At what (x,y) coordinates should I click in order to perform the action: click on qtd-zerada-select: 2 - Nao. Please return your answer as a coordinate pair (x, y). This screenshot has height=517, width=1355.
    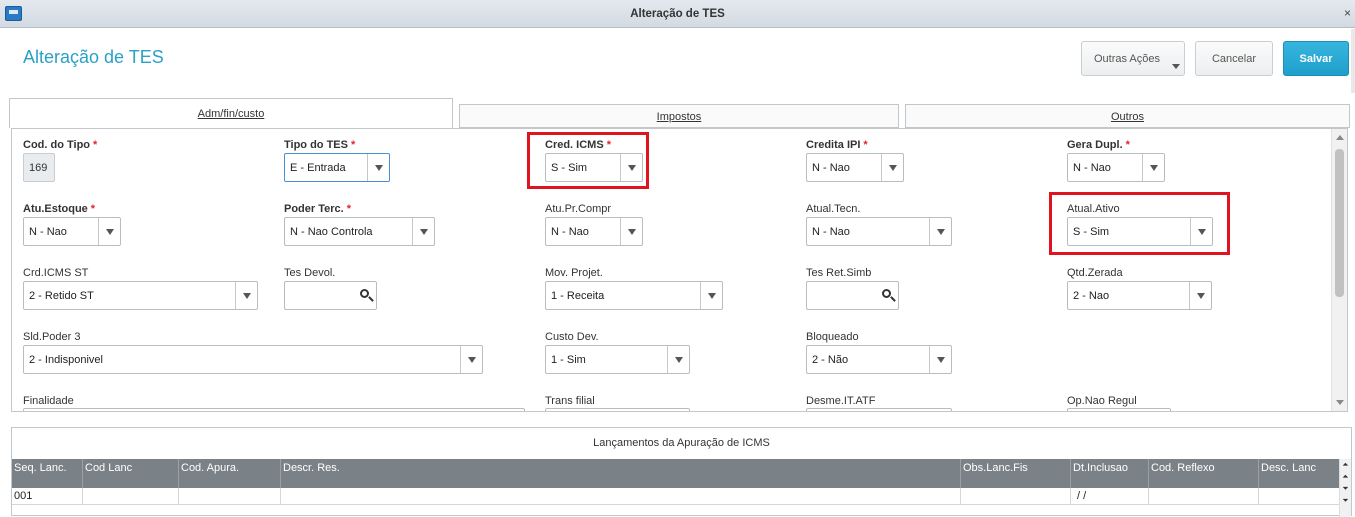
    Looking at the image, I should click on (1139, 295).